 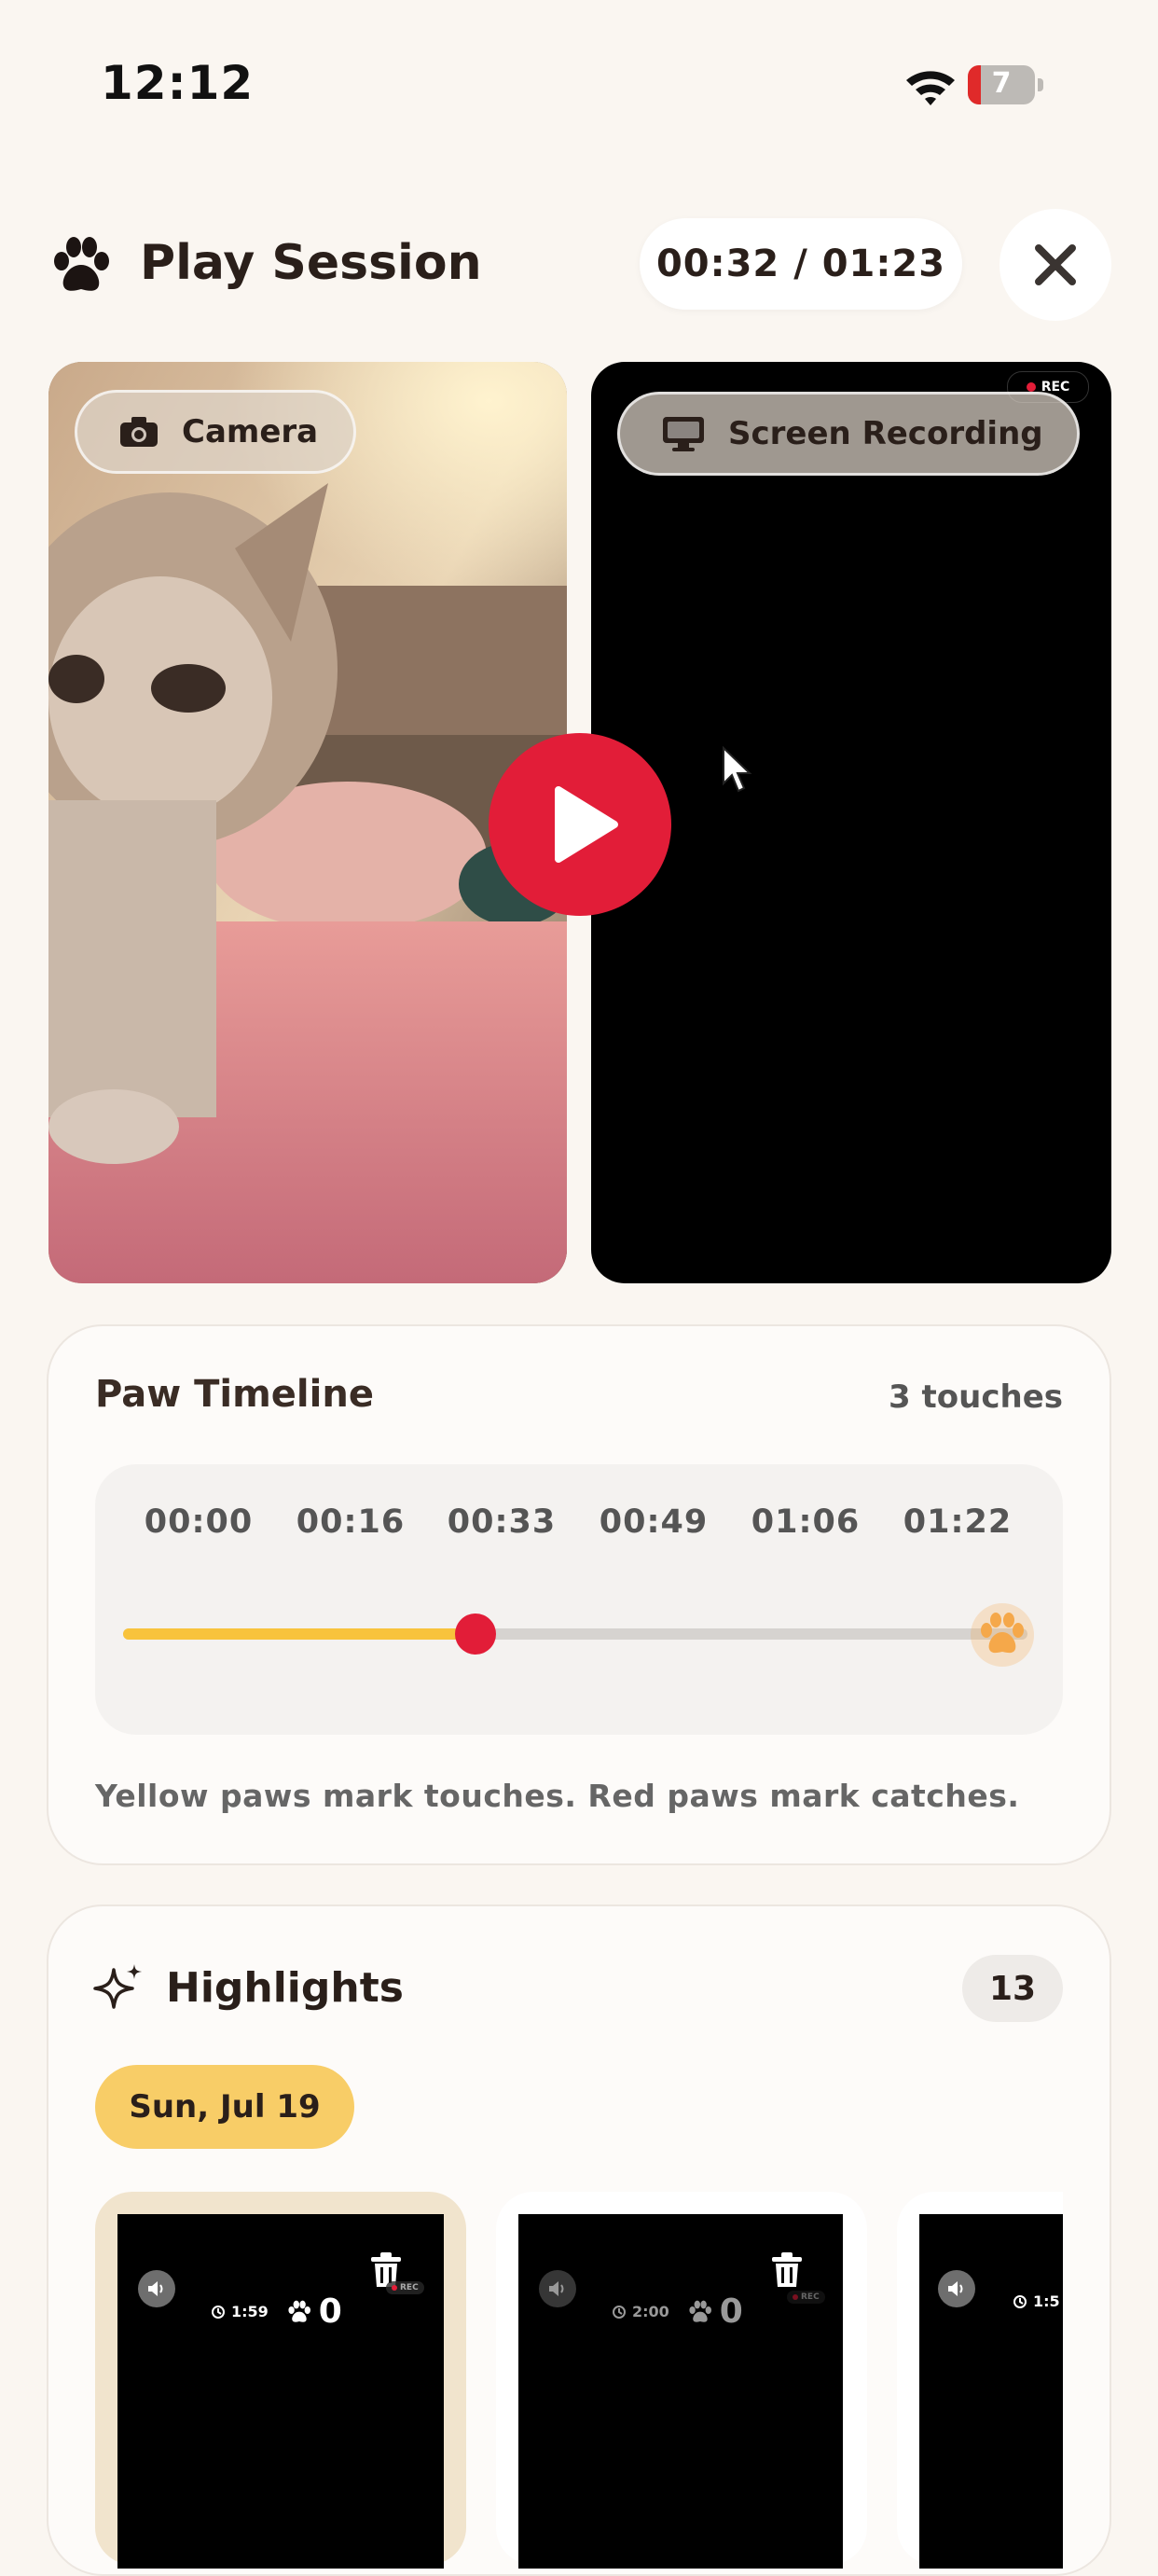 What do you see at coordinates (586, 824) in the screenshot?
I see `play-icon` at bounding box center [586, 824].